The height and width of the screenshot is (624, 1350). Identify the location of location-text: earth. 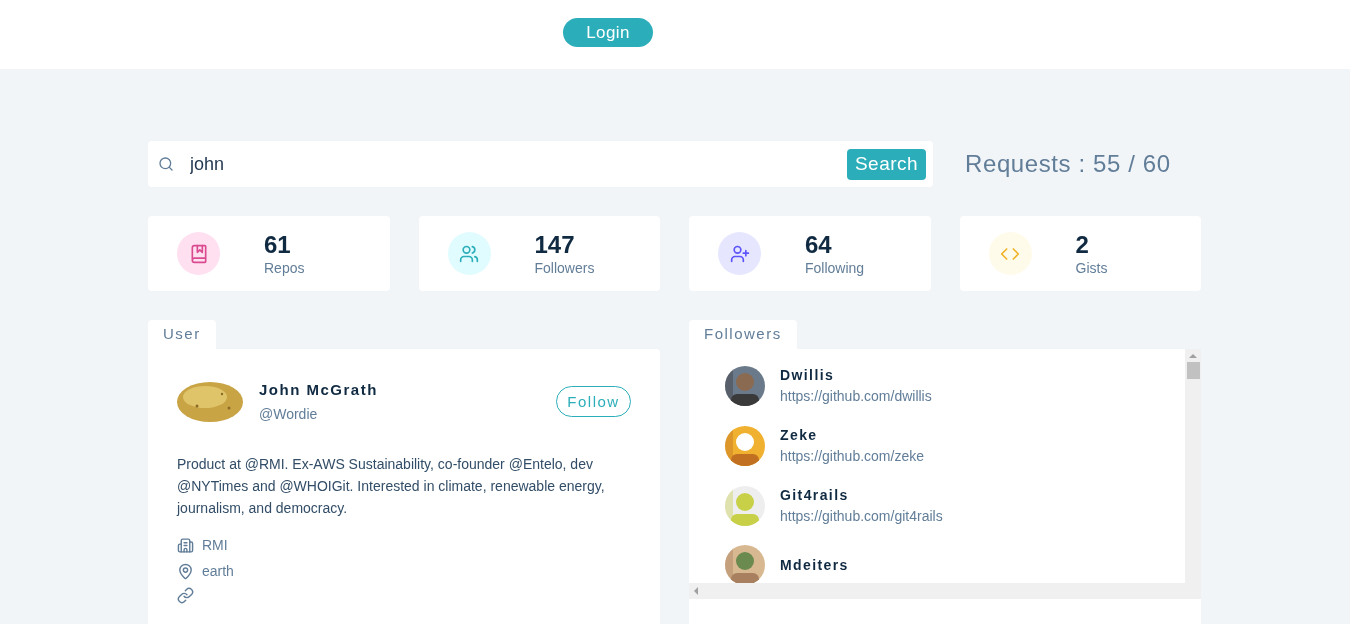
(218, 571).